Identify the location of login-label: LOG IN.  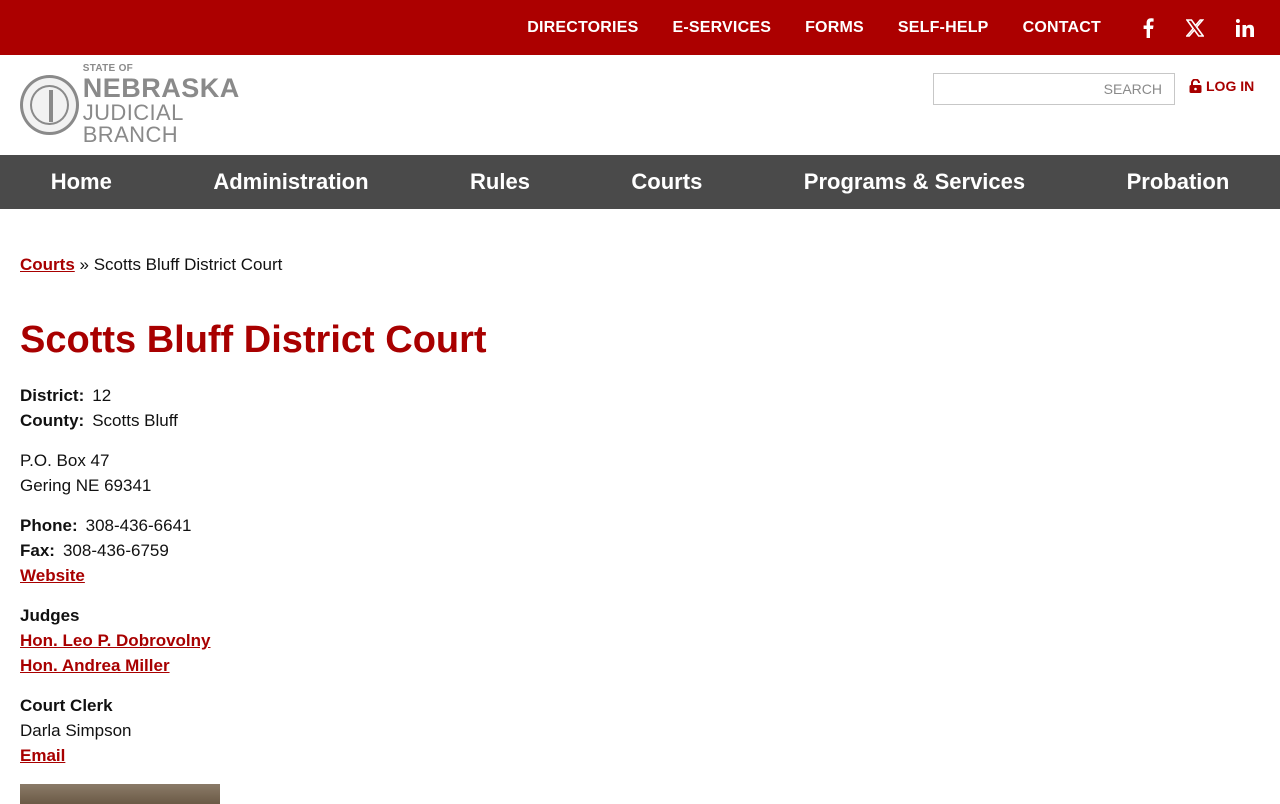
(1230, 86).